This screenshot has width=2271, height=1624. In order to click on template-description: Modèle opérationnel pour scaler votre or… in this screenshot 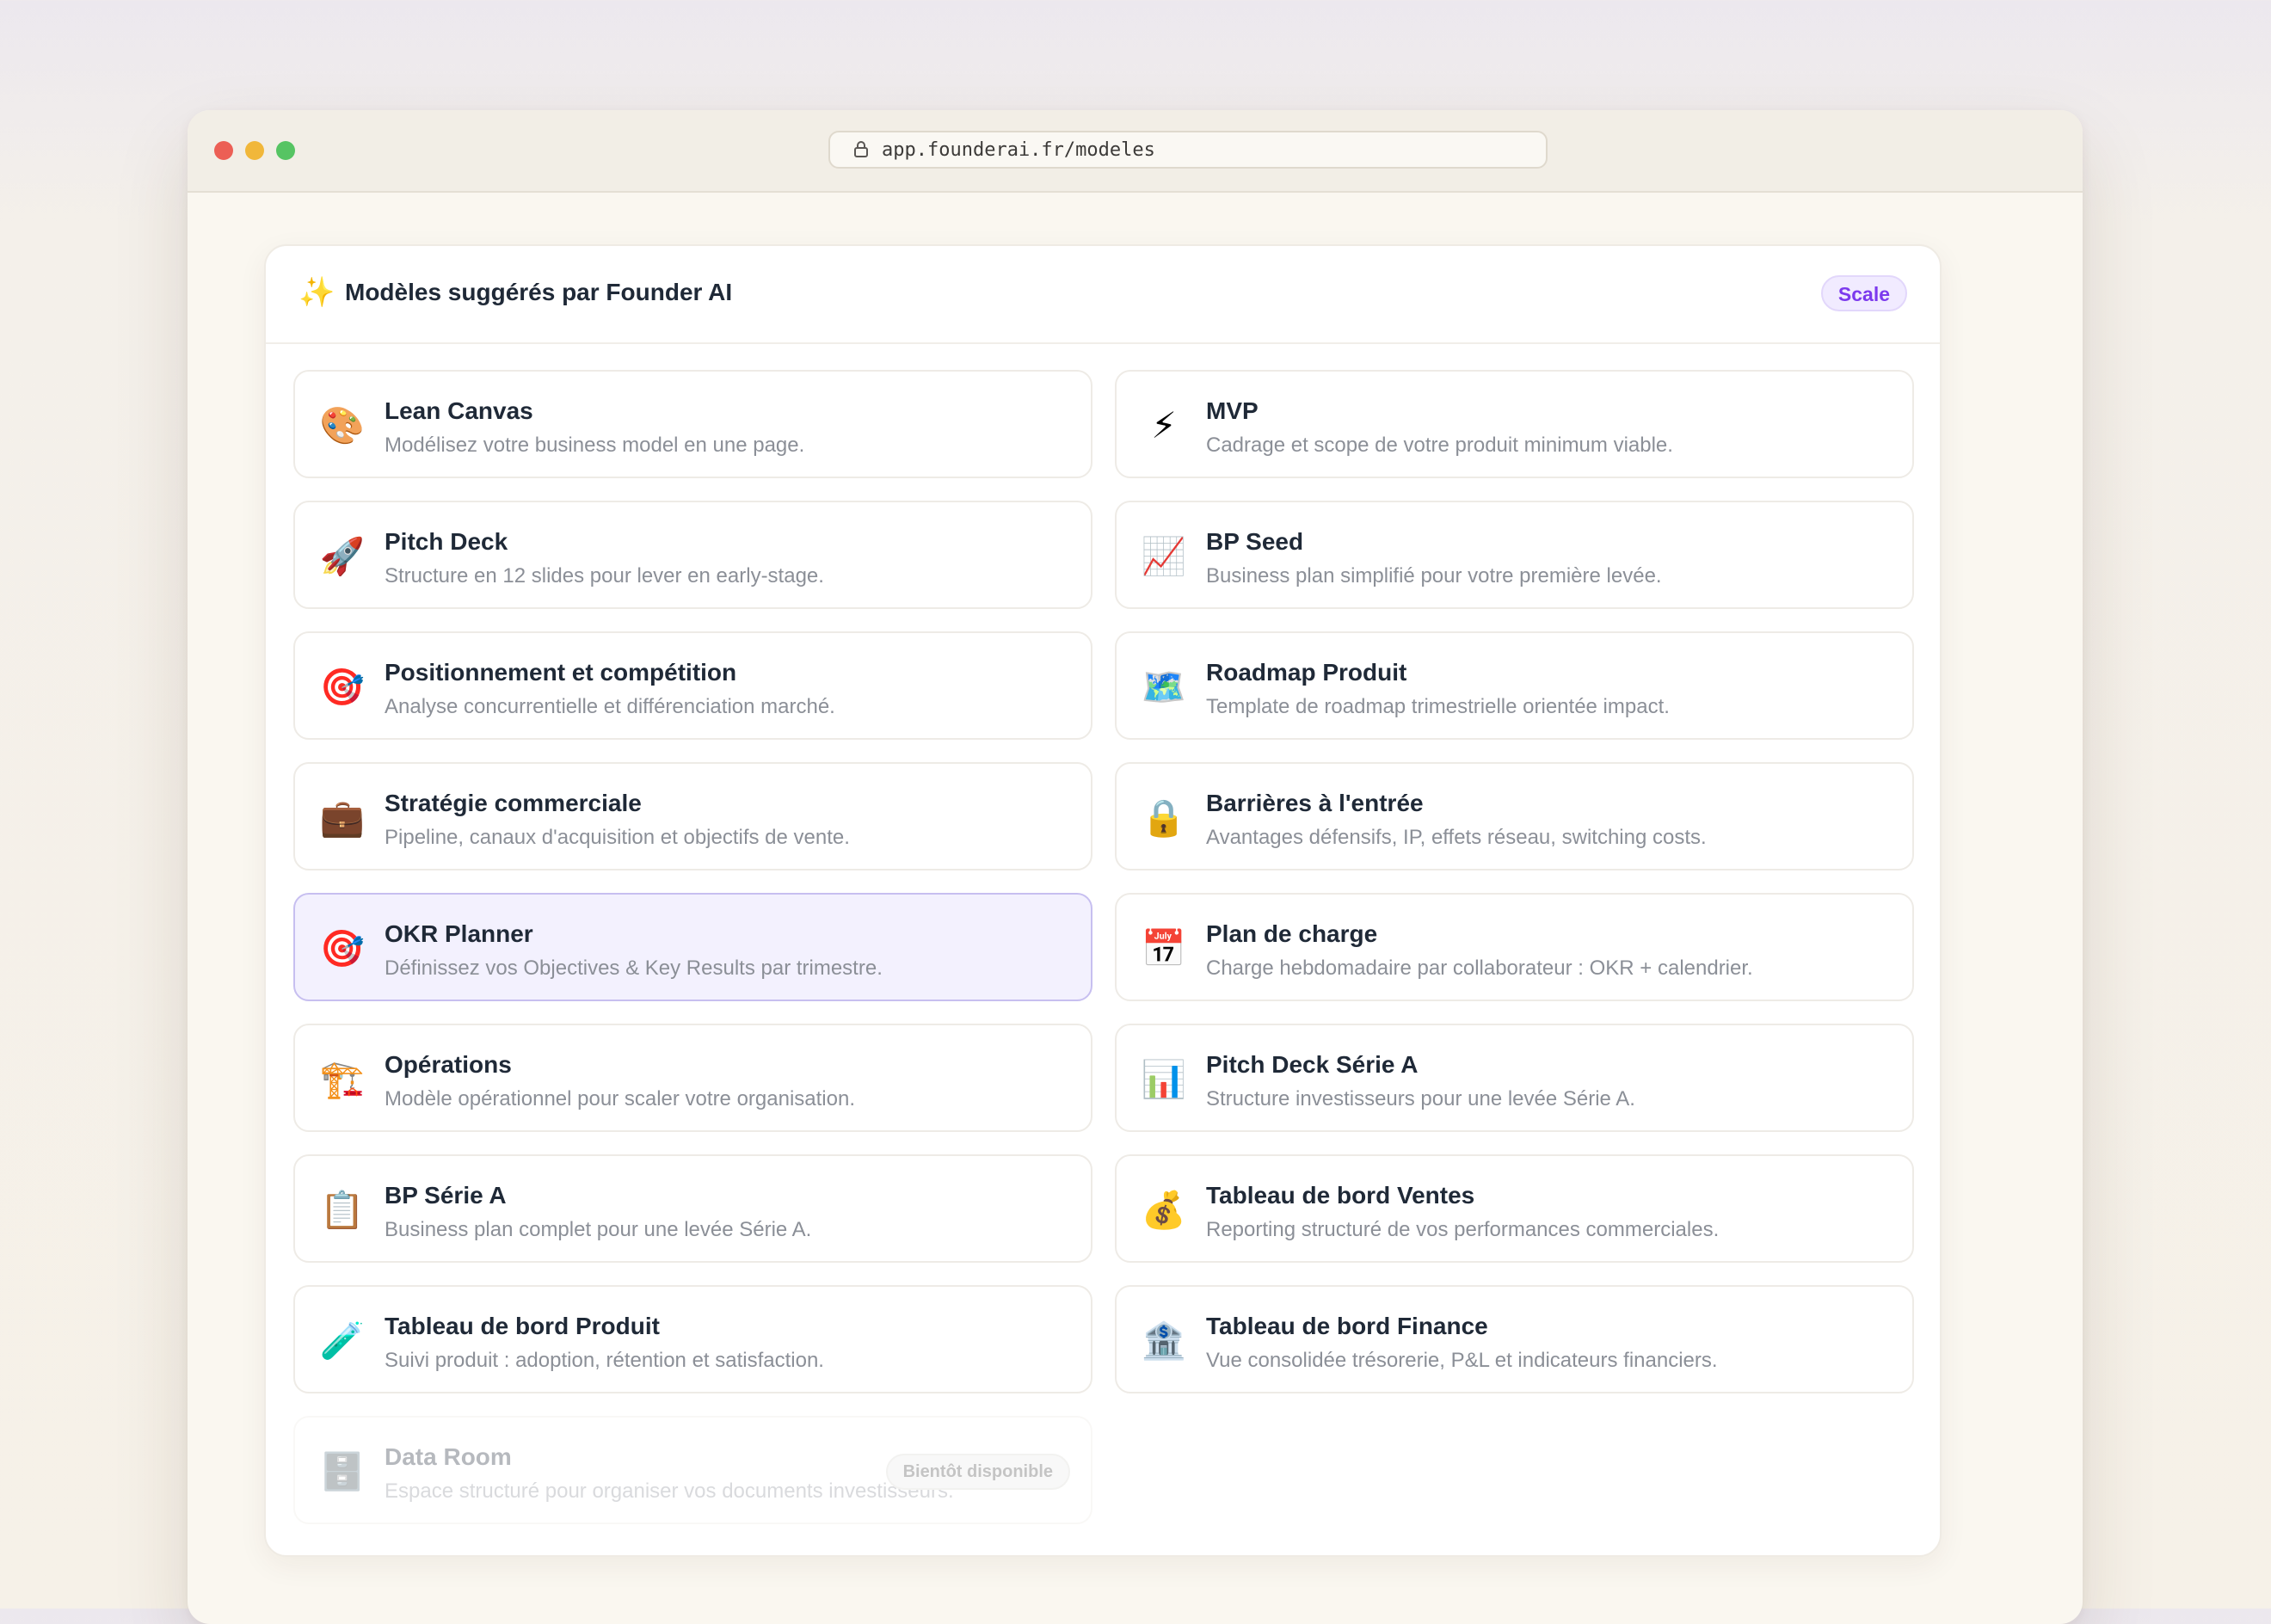, I will do `click(620, 1098)`.